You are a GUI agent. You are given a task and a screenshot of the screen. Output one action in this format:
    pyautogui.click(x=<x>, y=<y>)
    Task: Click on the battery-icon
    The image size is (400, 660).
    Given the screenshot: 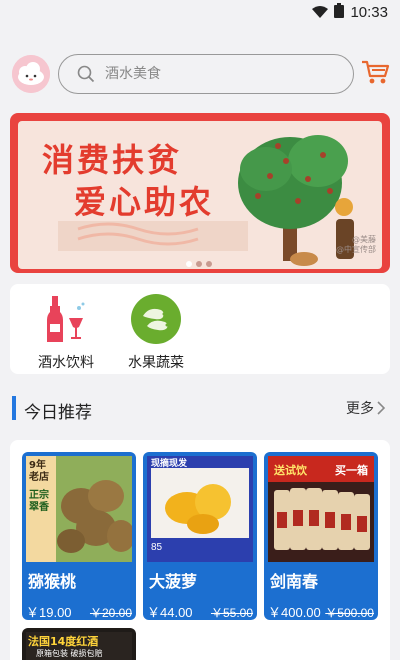 What is the action you would take?
    pyautogui.click(x=339, y=12)
    